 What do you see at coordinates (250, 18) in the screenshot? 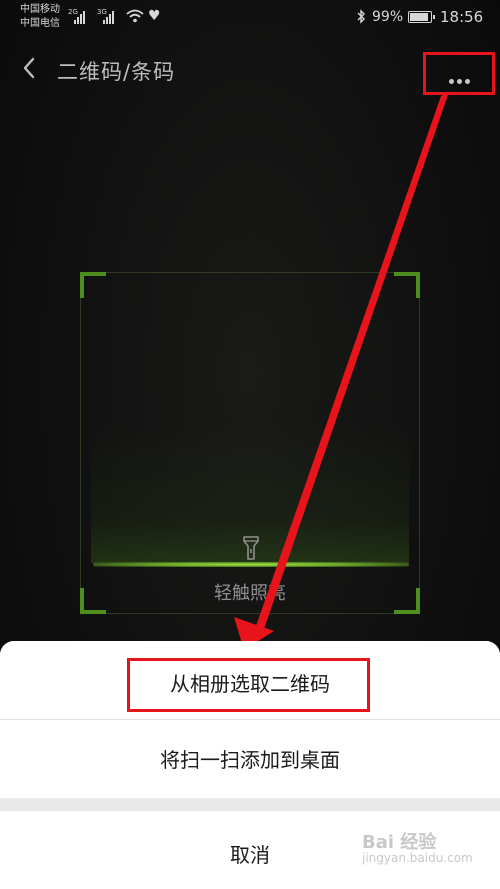
I see `status-bar: 中国移动 中国电信 2G 3G ♥ 99% 18:56` at bounding box center [250, 18].